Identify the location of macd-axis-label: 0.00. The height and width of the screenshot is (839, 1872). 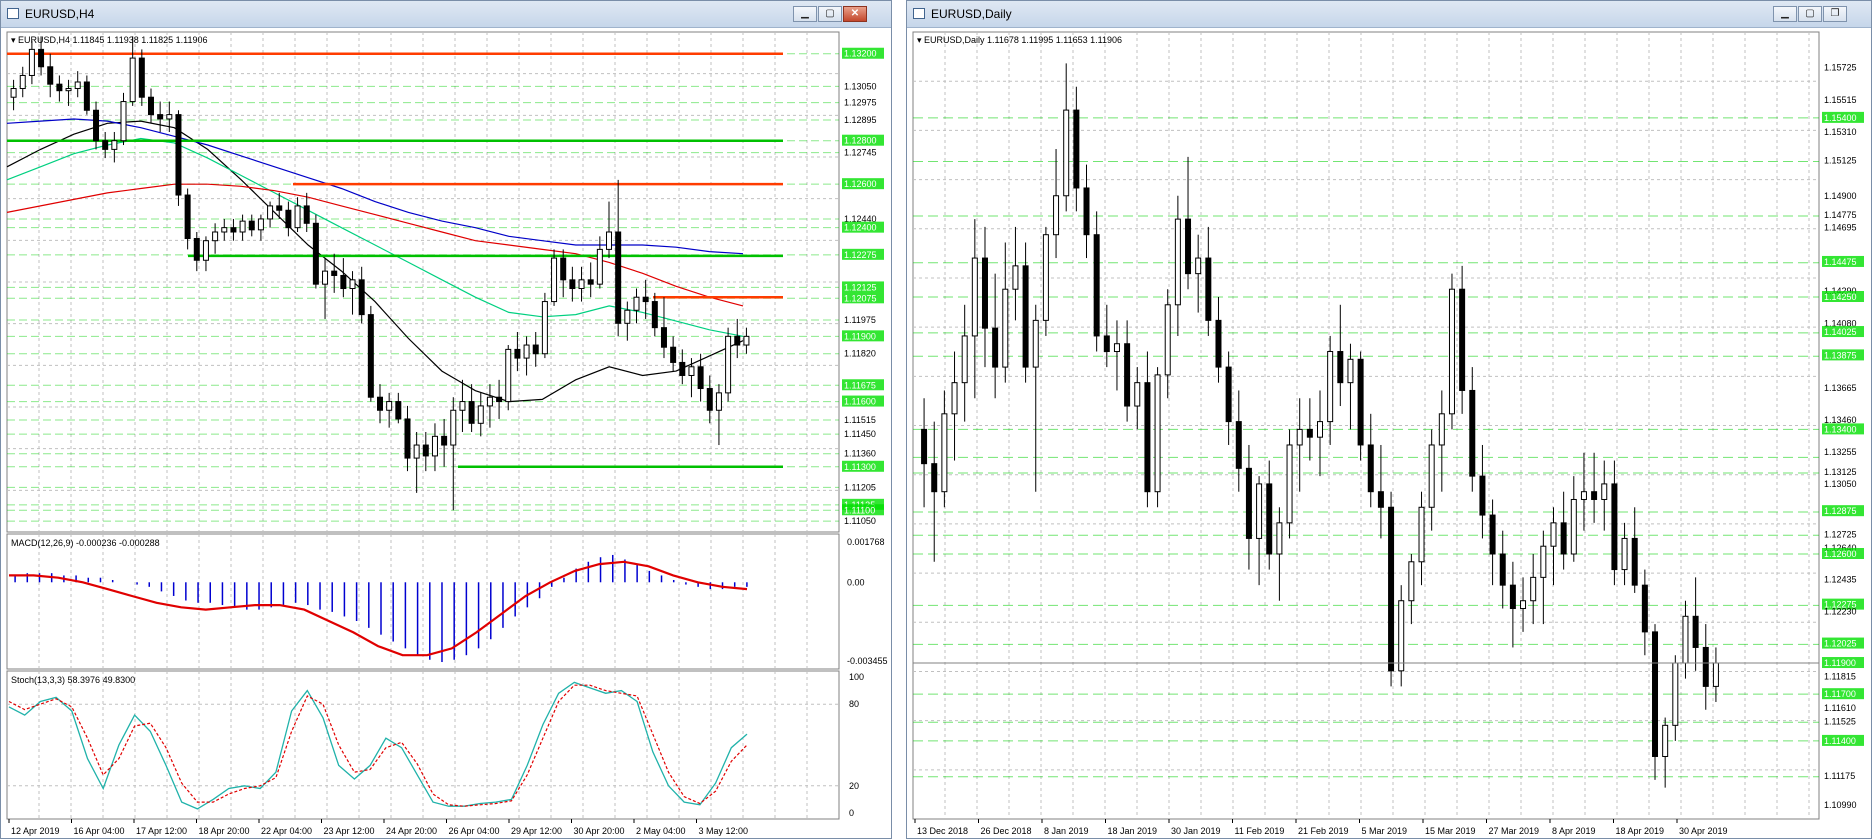
(856, 582).